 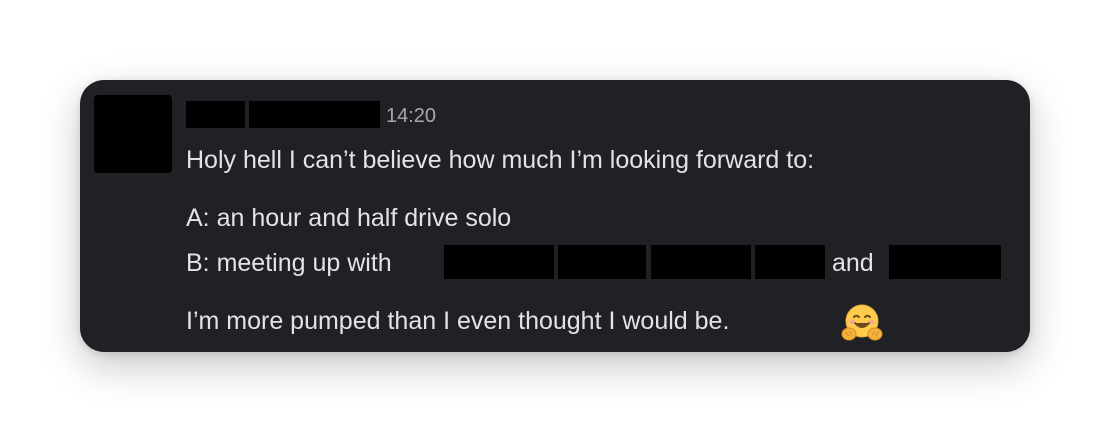 What do you see at coordinates (853, 263) in the screenshot?
I see `message-conjunction: and` at bounding box center [853, 263].